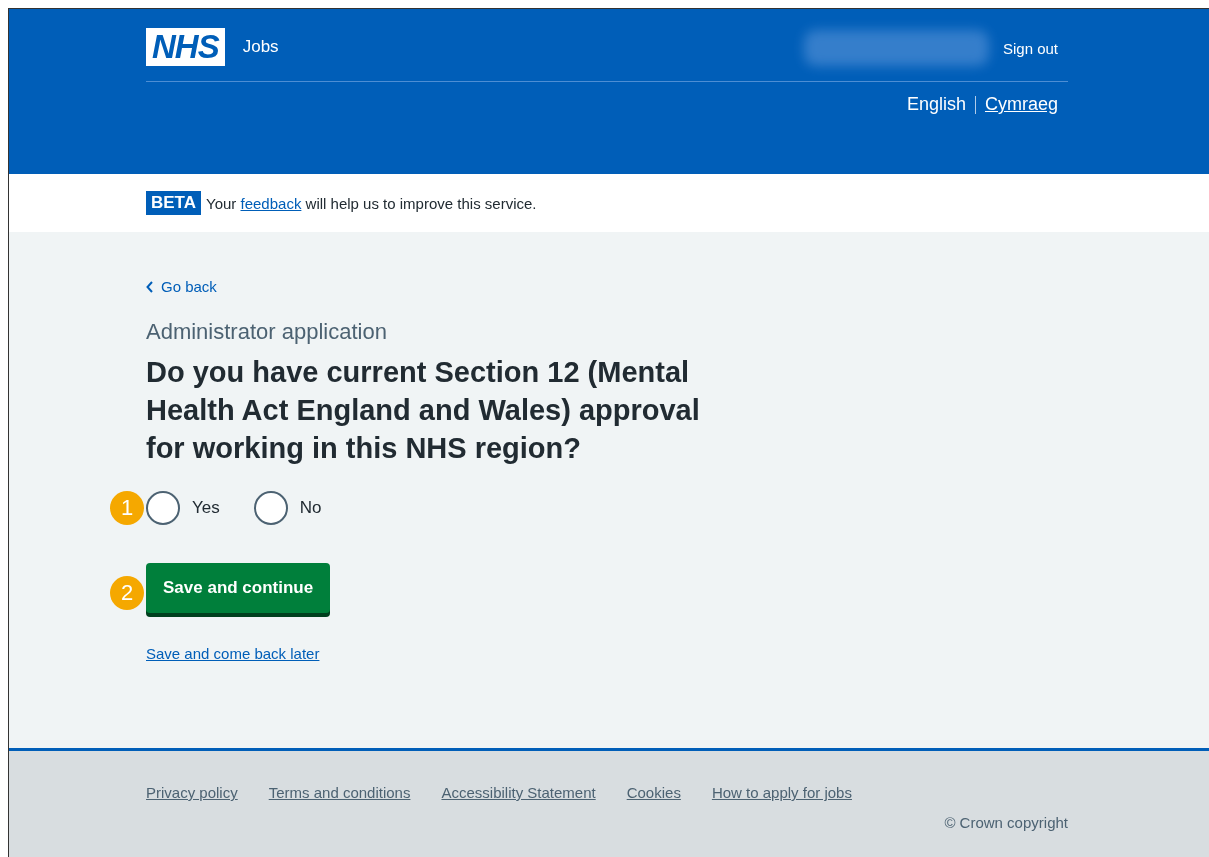  Describe the element at coordinates (192, 792) in the screenshot. I see `footer-link: Privacy policy` at that location.